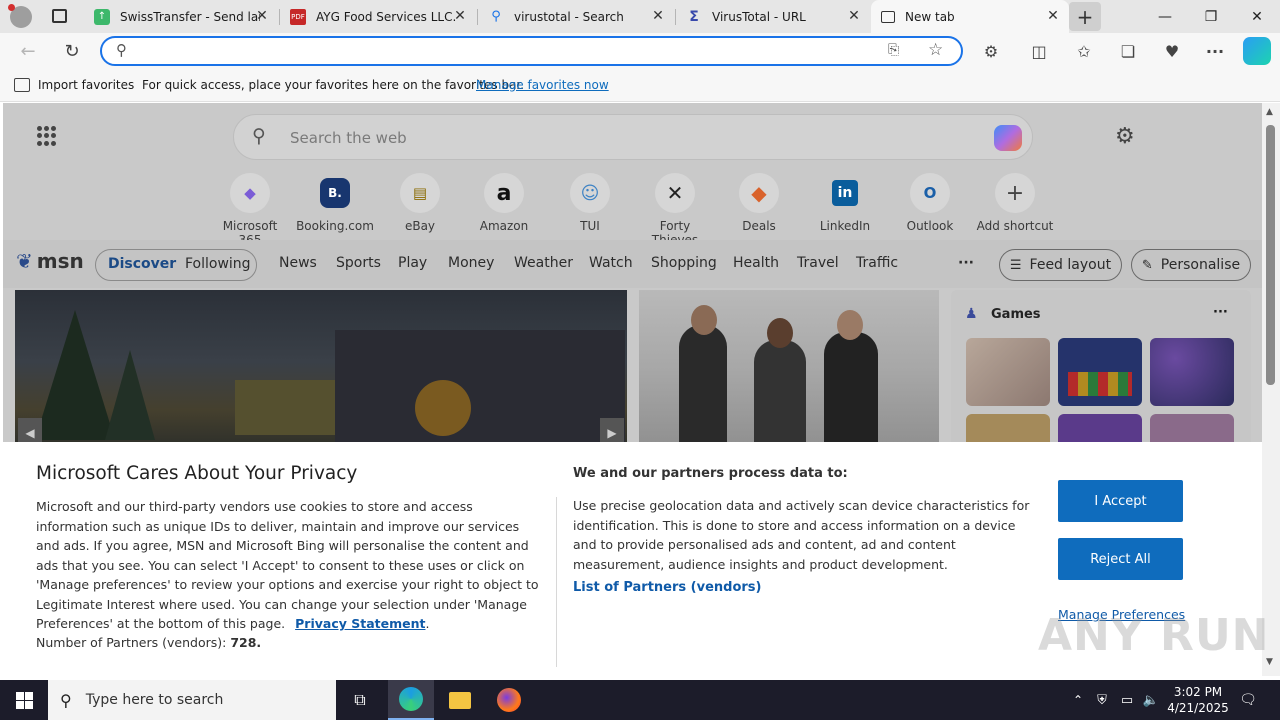 This screenshot has width=1280, height=720. What do you see at coordinates (1257, 16) in the screenshot?
I see `close-window-button: ✕` at bounding box center [1257, 16].